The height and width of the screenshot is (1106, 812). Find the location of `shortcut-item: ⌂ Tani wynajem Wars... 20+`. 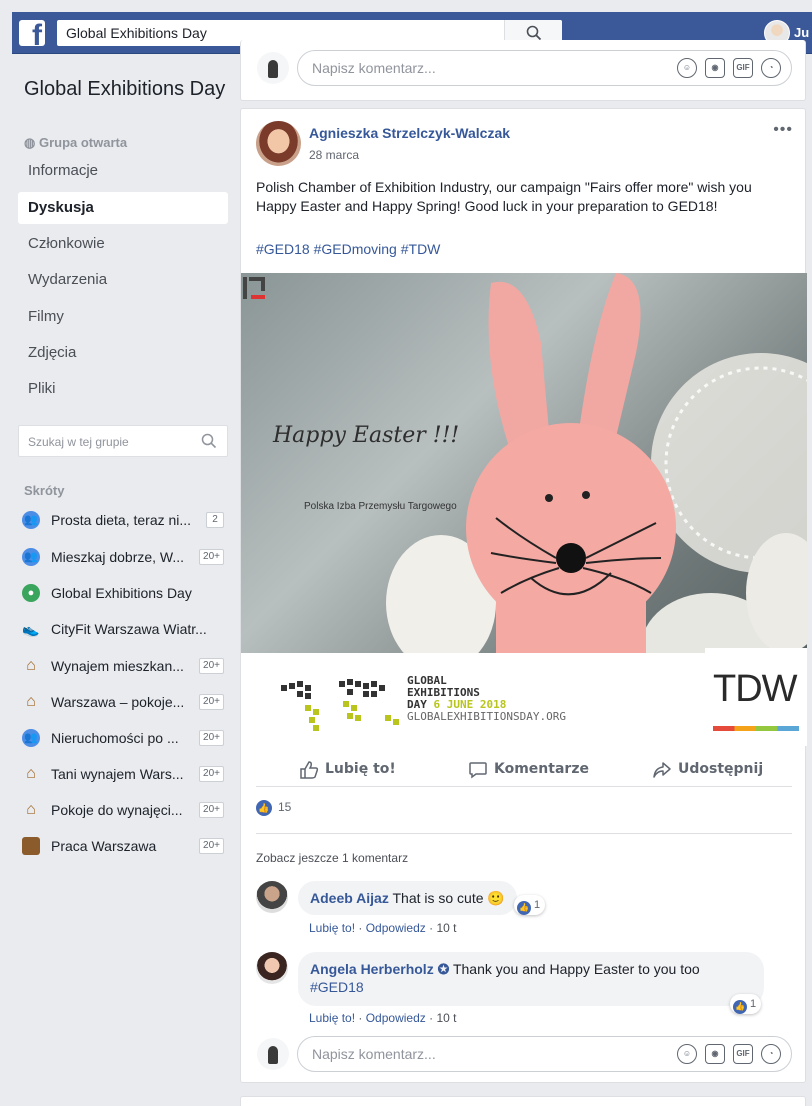

shortcut-item: ⌂ Tani wynajem Wars... 20+ is located at coordinates (127, 774).